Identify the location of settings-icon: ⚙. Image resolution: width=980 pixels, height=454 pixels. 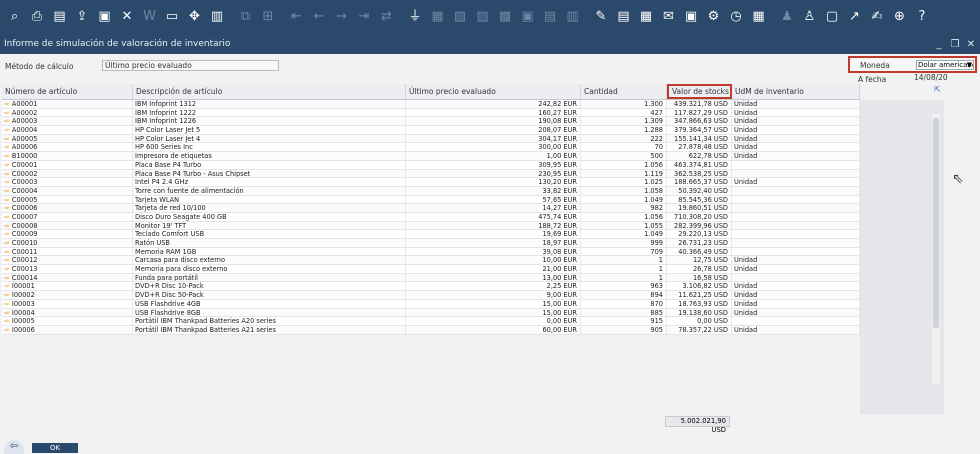
(713, 17).